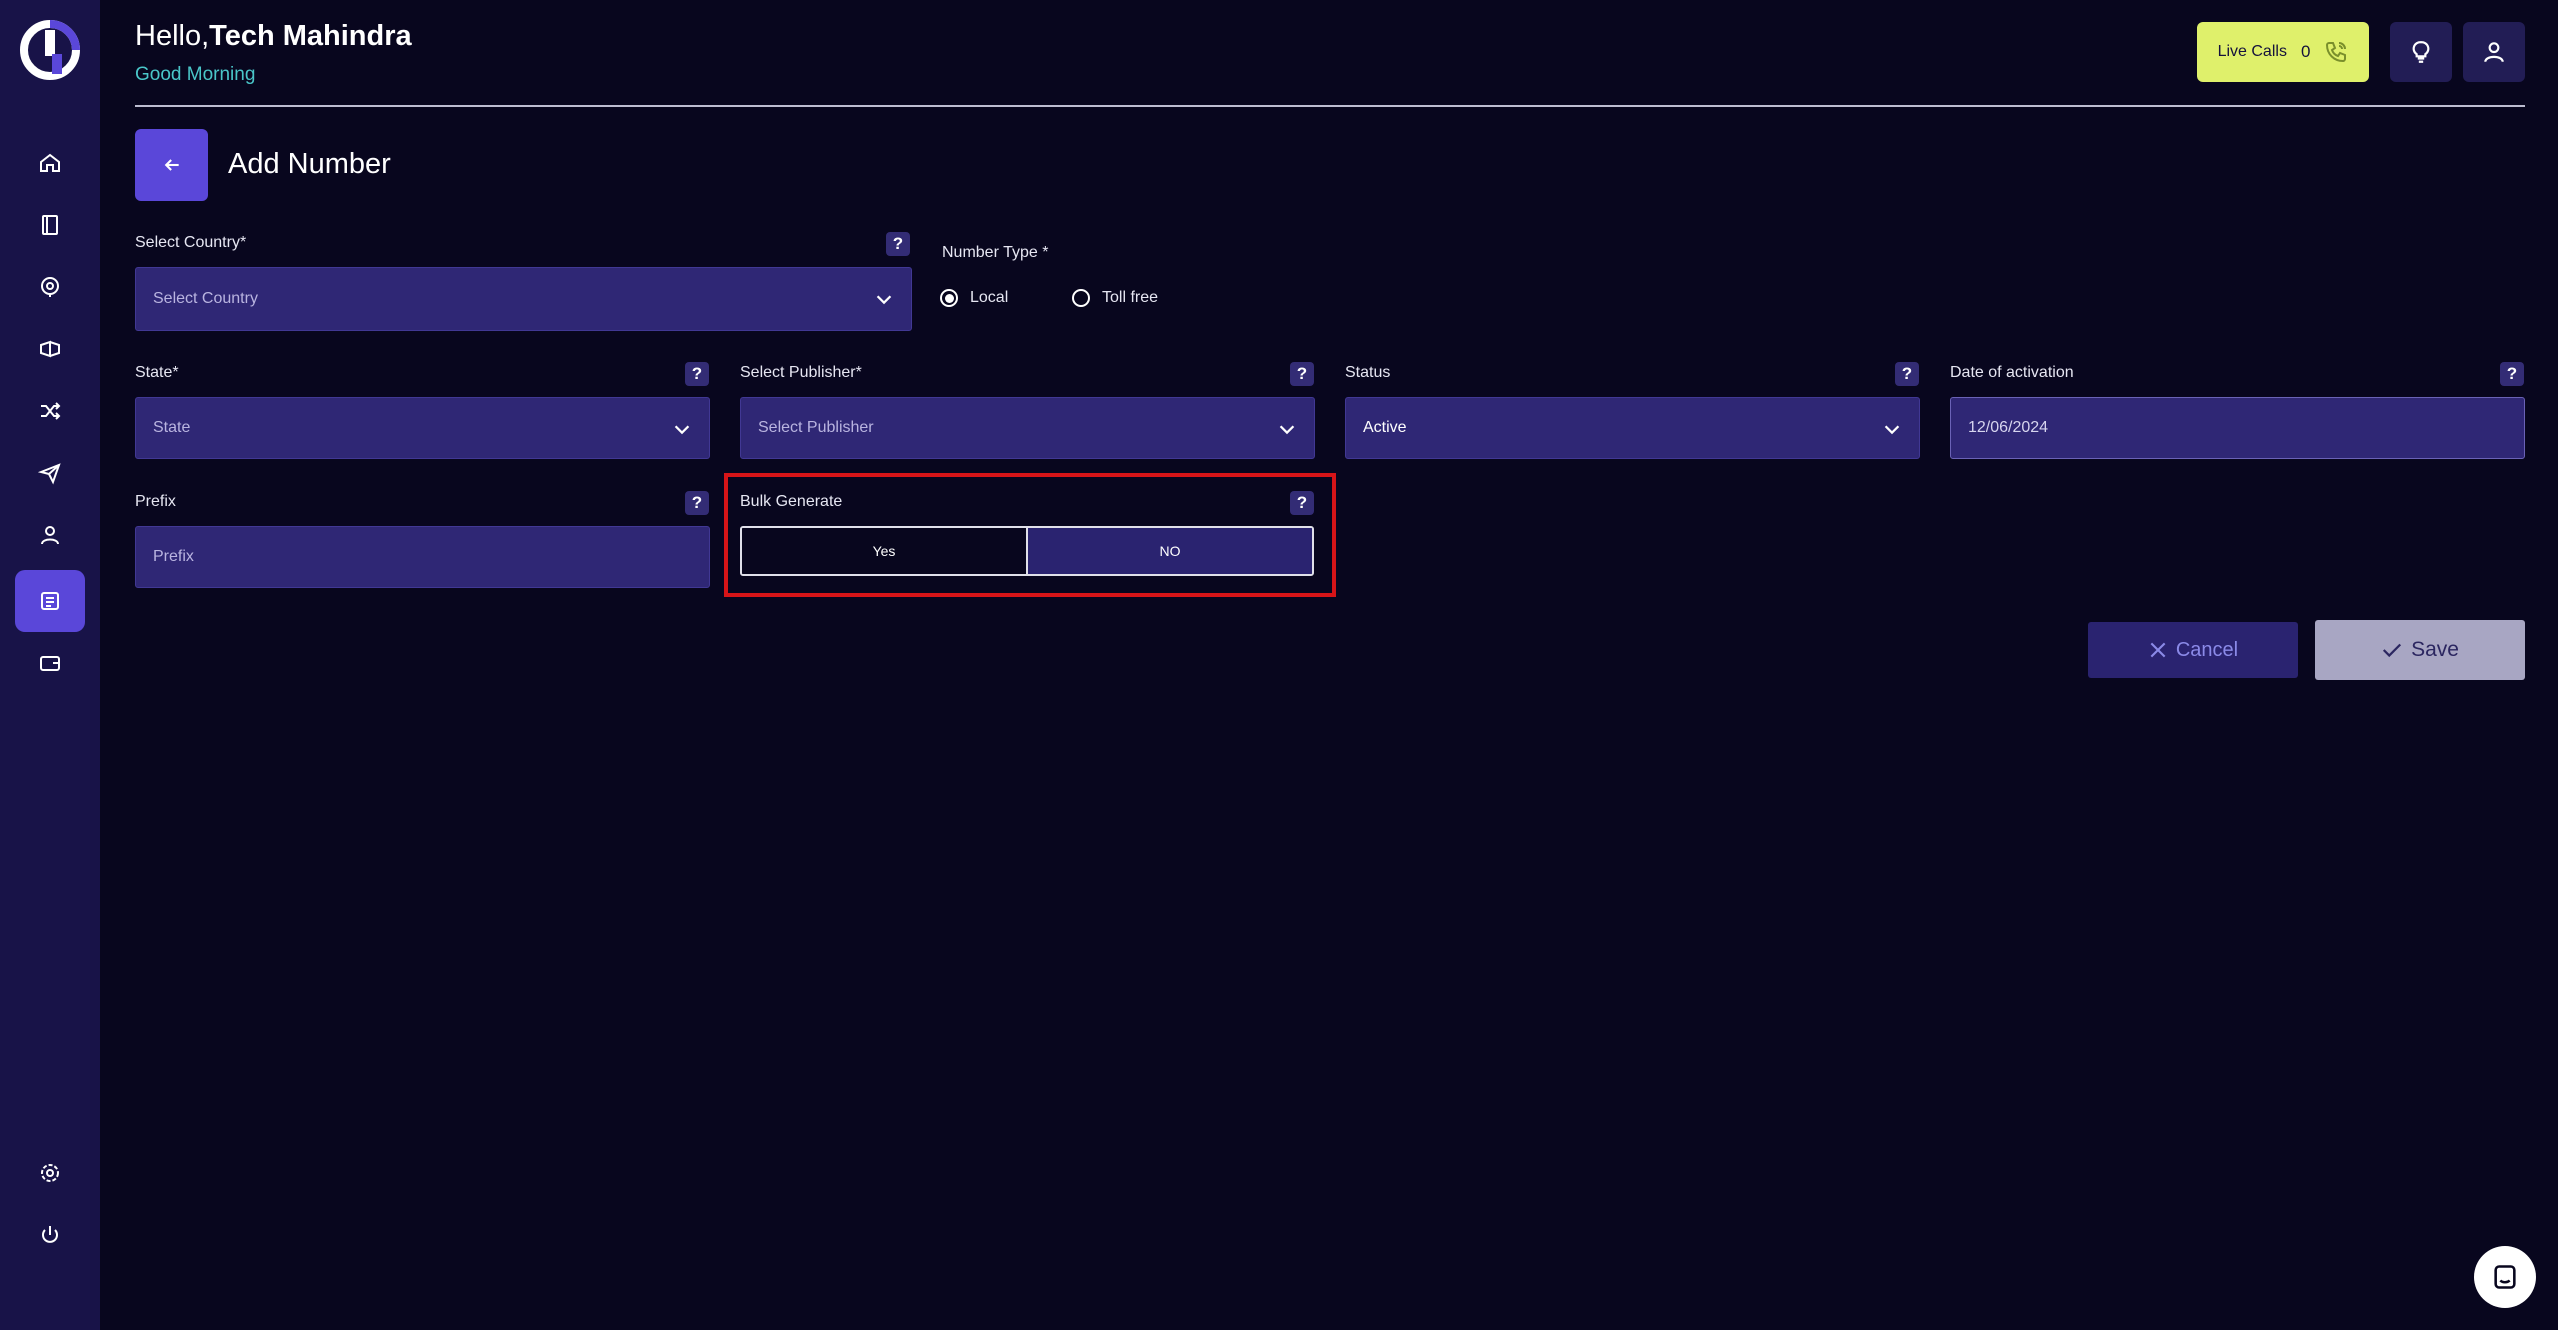  What do you see at coordinates (523, 299) in the screenshot?
I see `country-select: Select Country` at bounding box center [523, 299].